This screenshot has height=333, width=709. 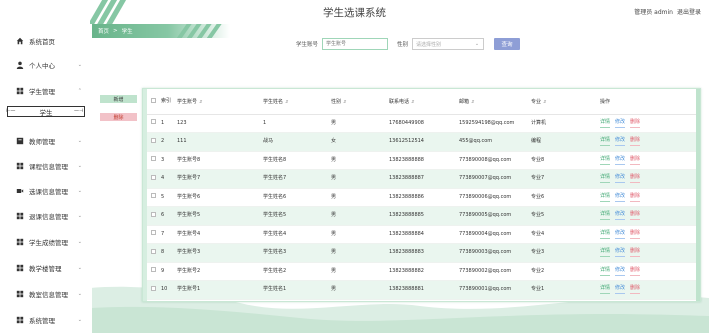 I want to click on cell-index: 3, so click(x=166, y=160).